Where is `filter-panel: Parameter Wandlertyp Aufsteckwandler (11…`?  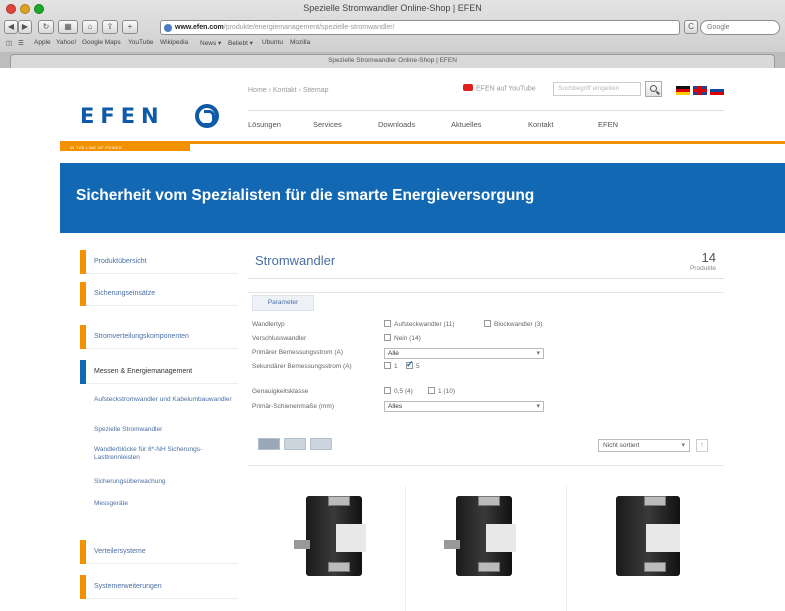 filter-panel: Parameter Wandlertyp Aufsteckwandler (11… is located at coordinates (486, 363).